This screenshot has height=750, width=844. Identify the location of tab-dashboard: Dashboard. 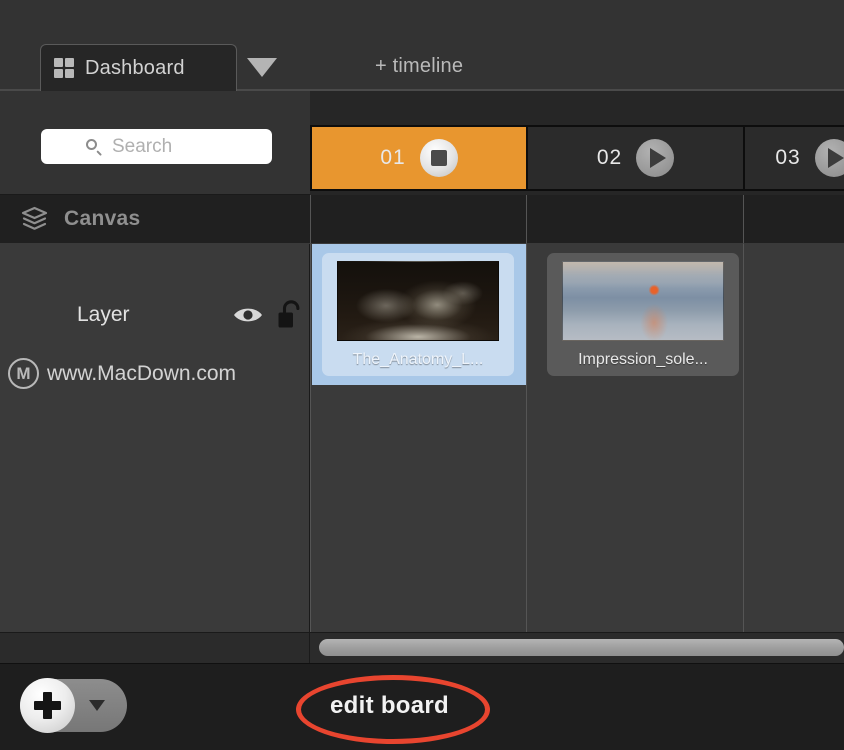
(138, 67).